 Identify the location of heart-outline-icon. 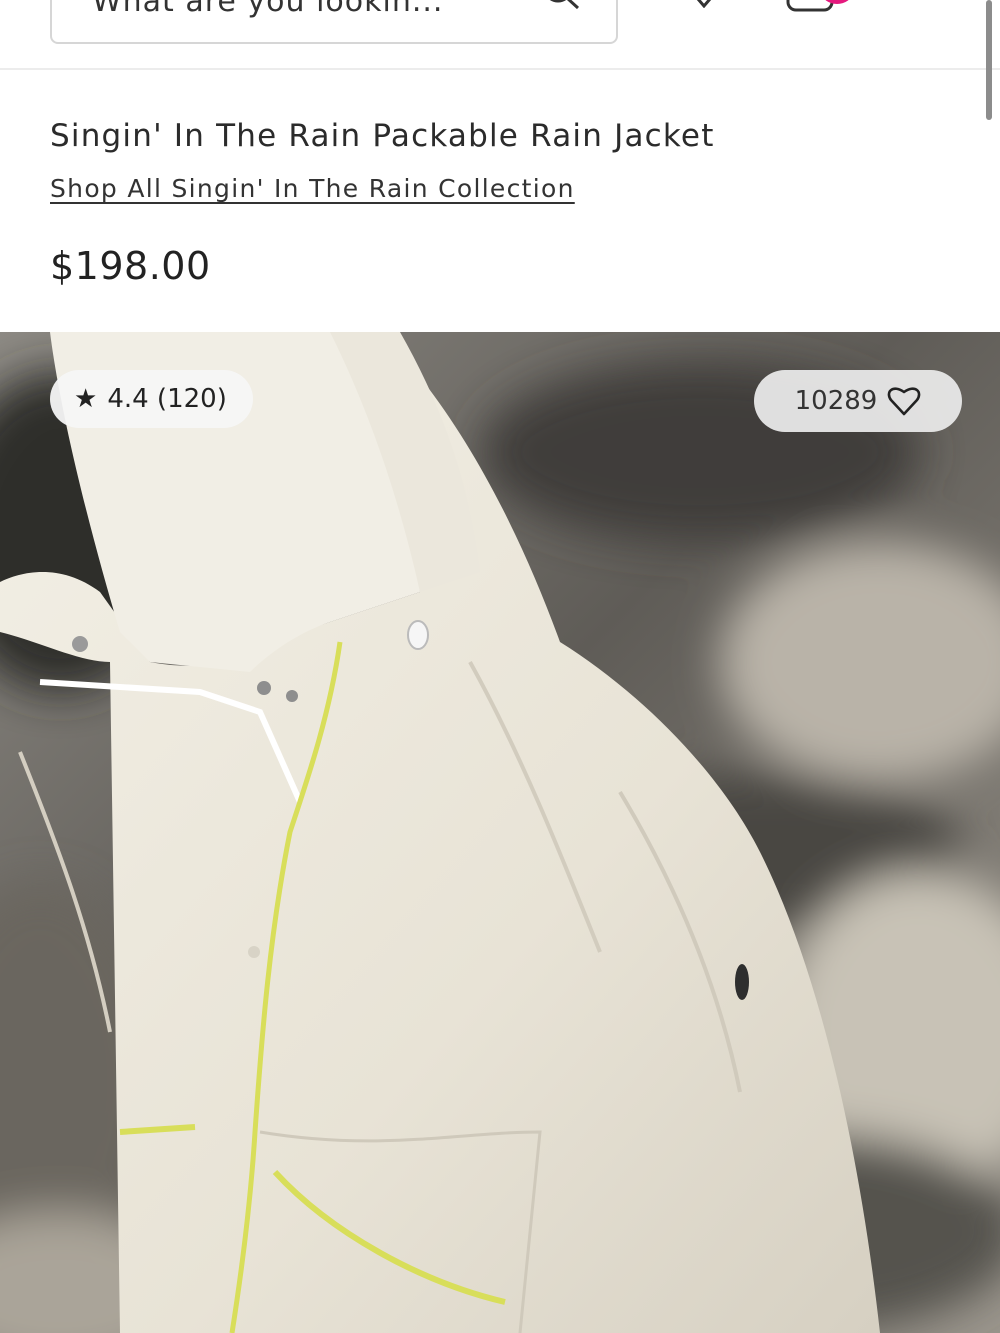
(904, 401).